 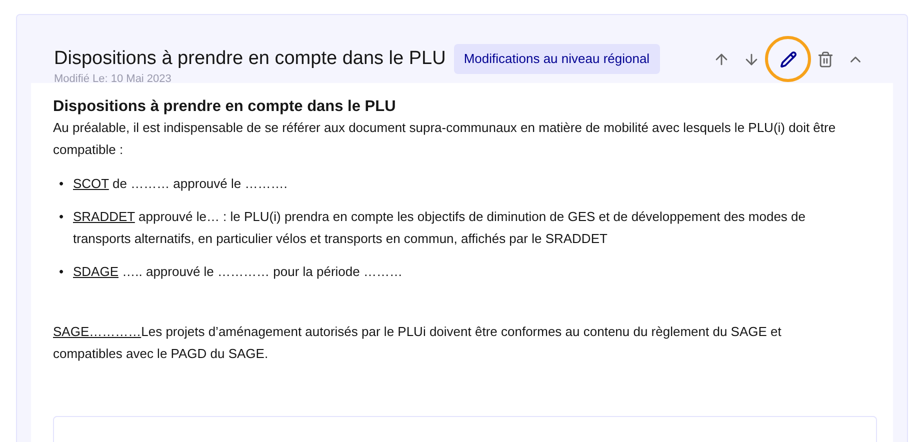 I want to click on content-heading: Dispositions à prendre en compte dans le PLU, so click(x=225, y=107).